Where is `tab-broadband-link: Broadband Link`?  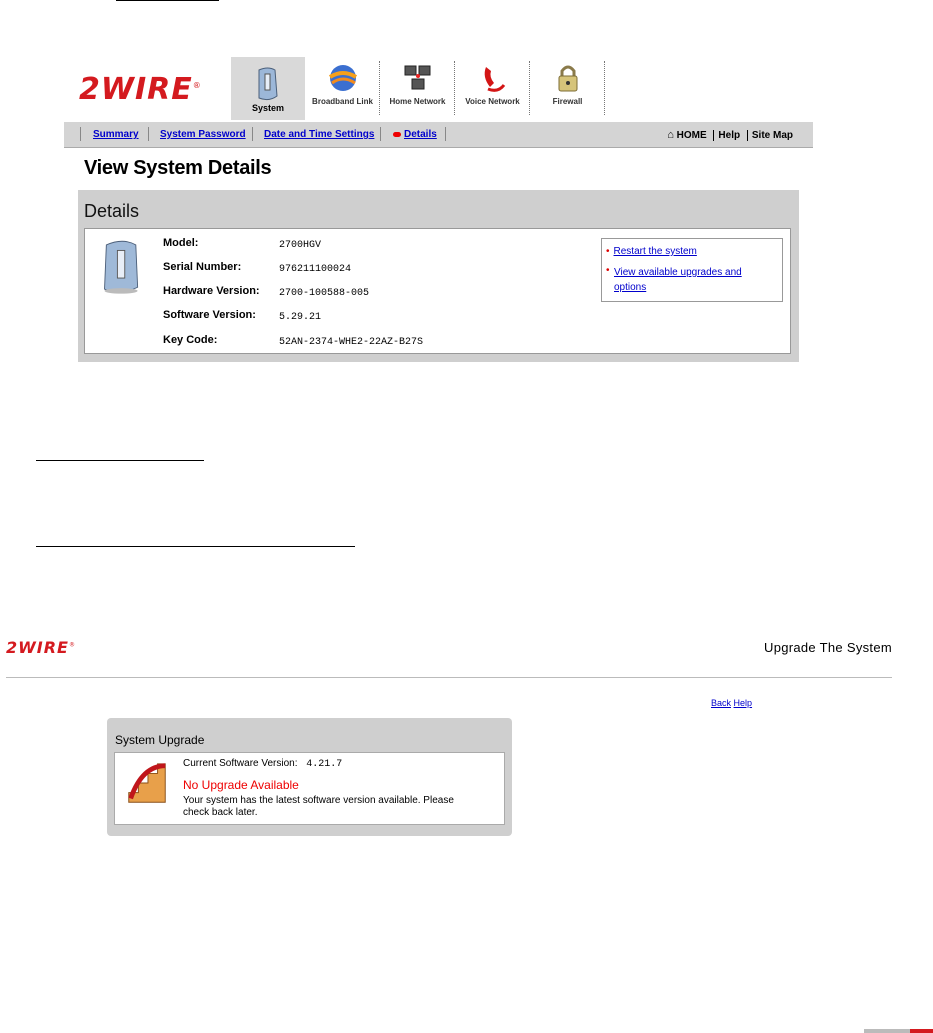 tab-broadband-link: Broadband Link is located at coordinates (342, 88).